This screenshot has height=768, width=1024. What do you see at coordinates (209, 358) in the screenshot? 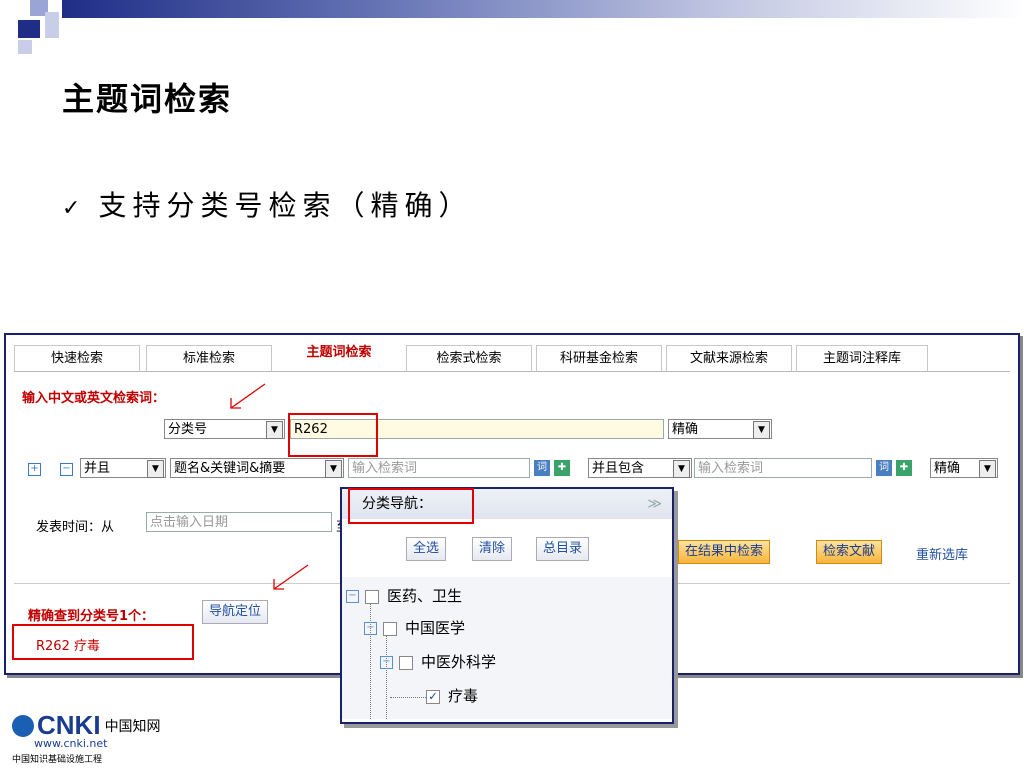
I see `tab-standard-search: 标准检索` at bounding box center [209, 358].